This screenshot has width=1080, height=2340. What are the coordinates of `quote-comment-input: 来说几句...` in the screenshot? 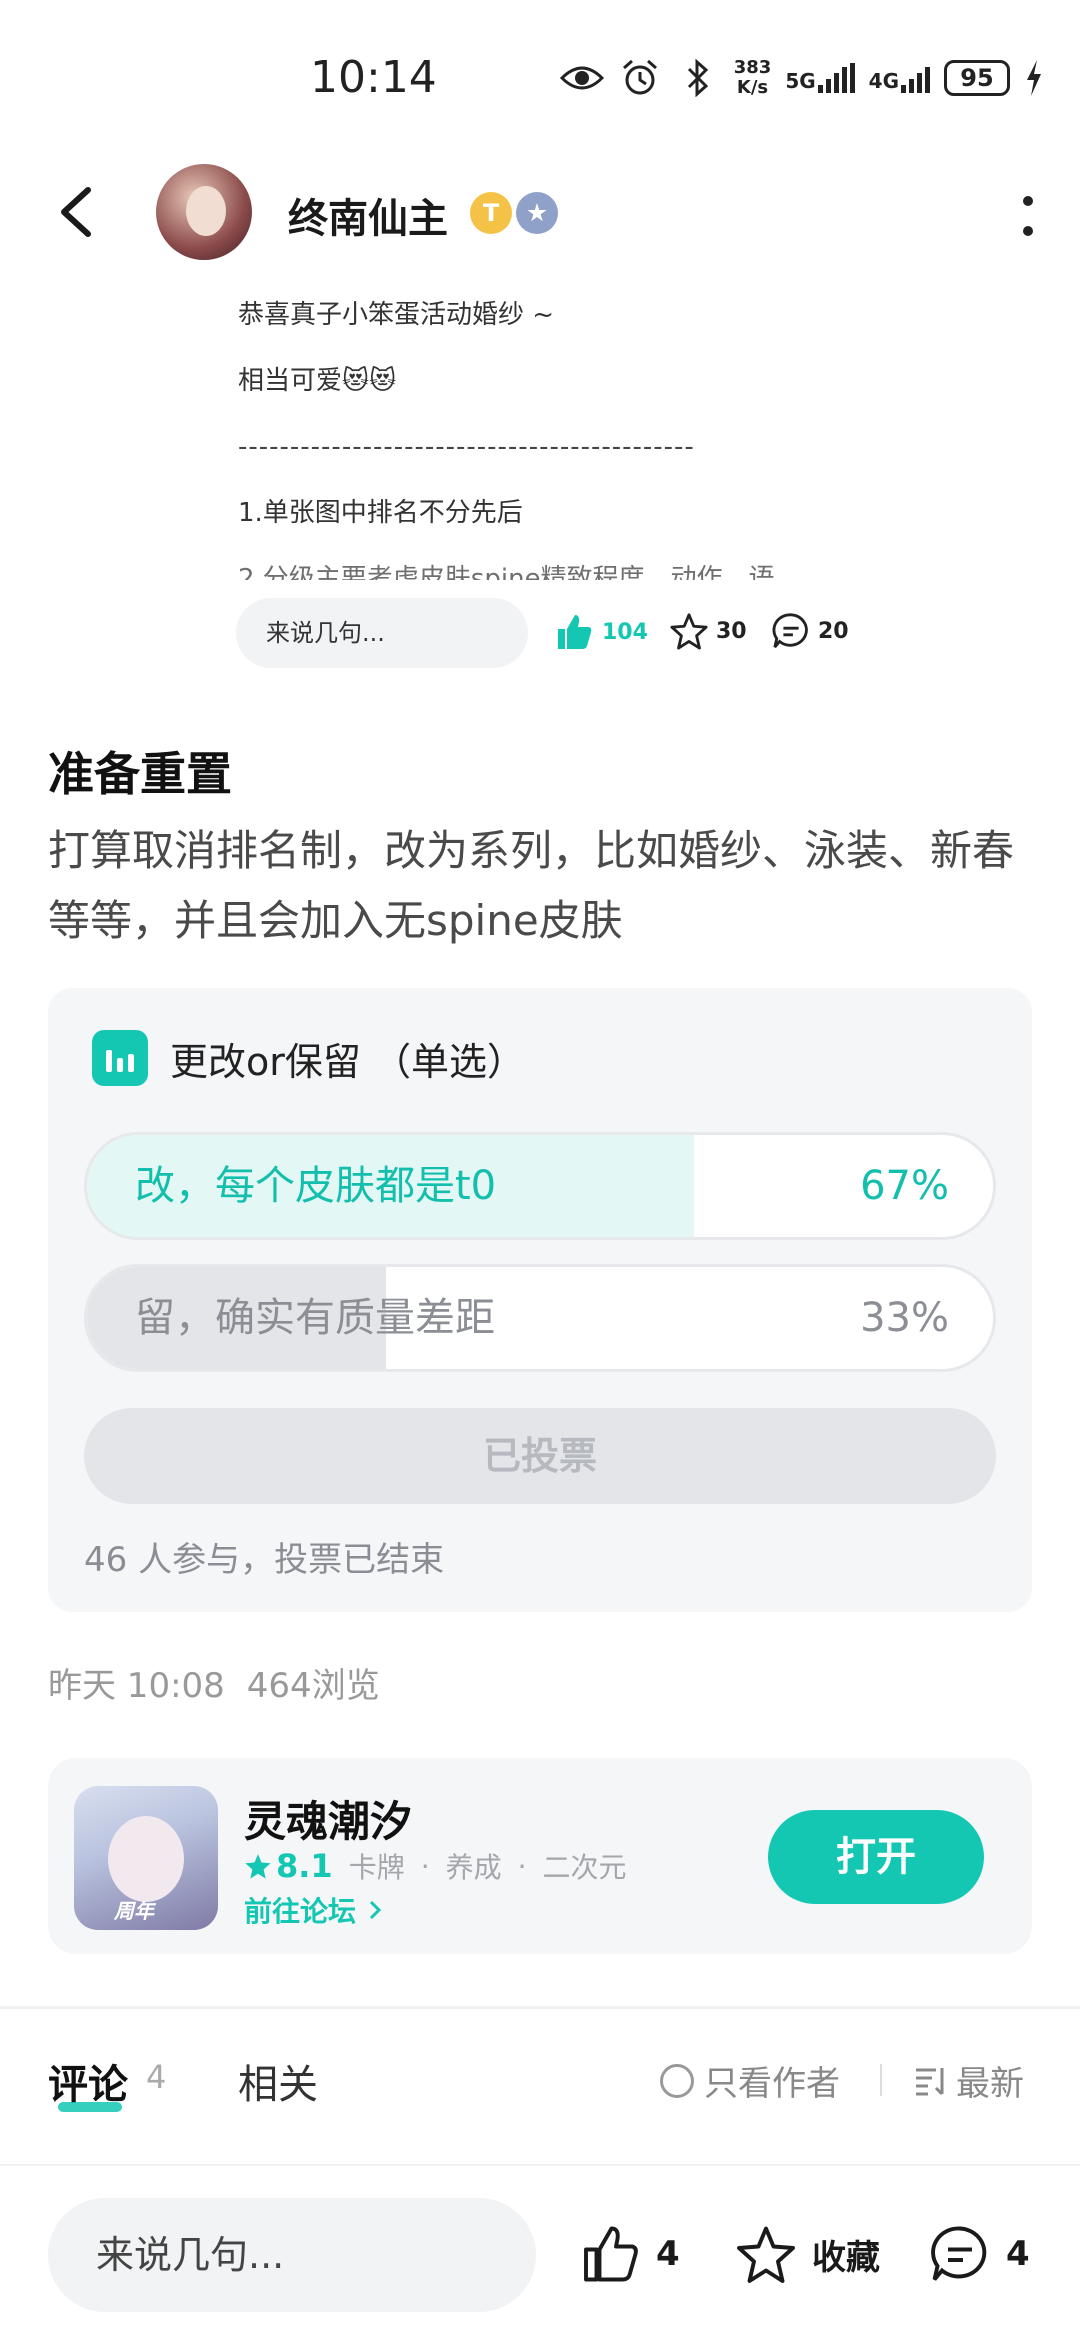 It's located at (382, 633).